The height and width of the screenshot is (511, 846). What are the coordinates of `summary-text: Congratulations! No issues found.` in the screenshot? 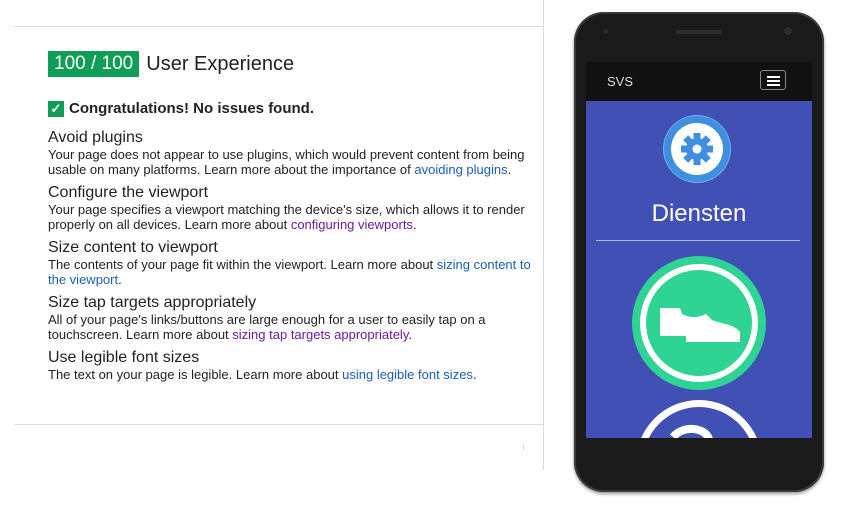 It's located at (192, 108).